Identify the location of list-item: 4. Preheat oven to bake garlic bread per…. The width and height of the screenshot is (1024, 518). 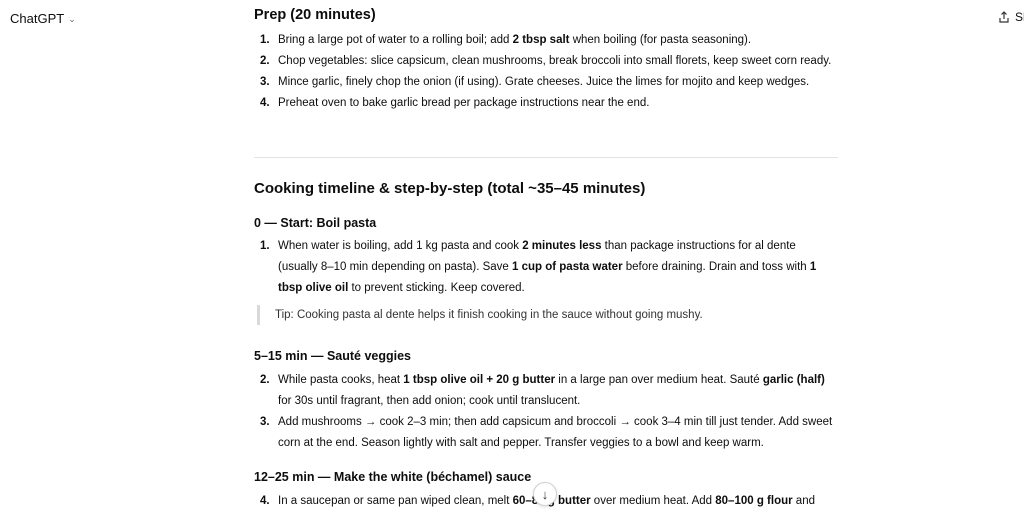
(455, 103).